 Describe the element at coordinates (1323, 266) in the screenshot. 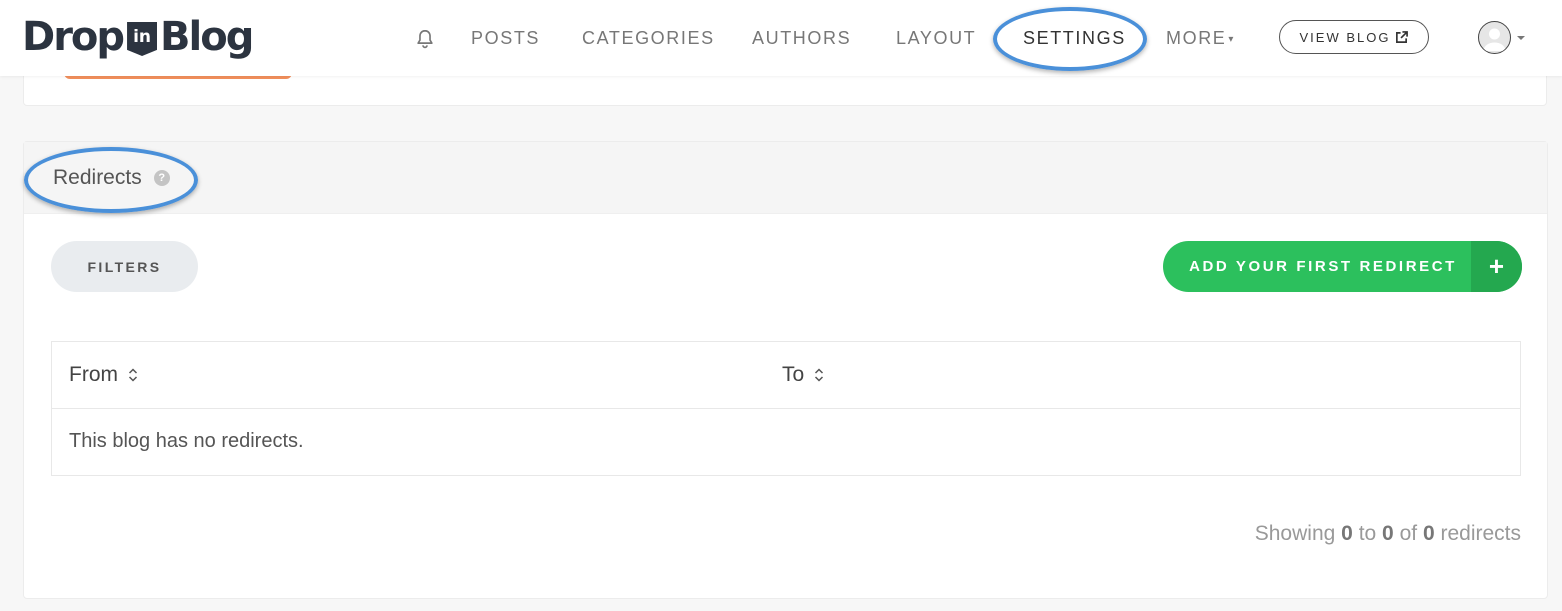

I see `add-redirect-label: ADD YOUR FIRST REDIRECT` at that location.